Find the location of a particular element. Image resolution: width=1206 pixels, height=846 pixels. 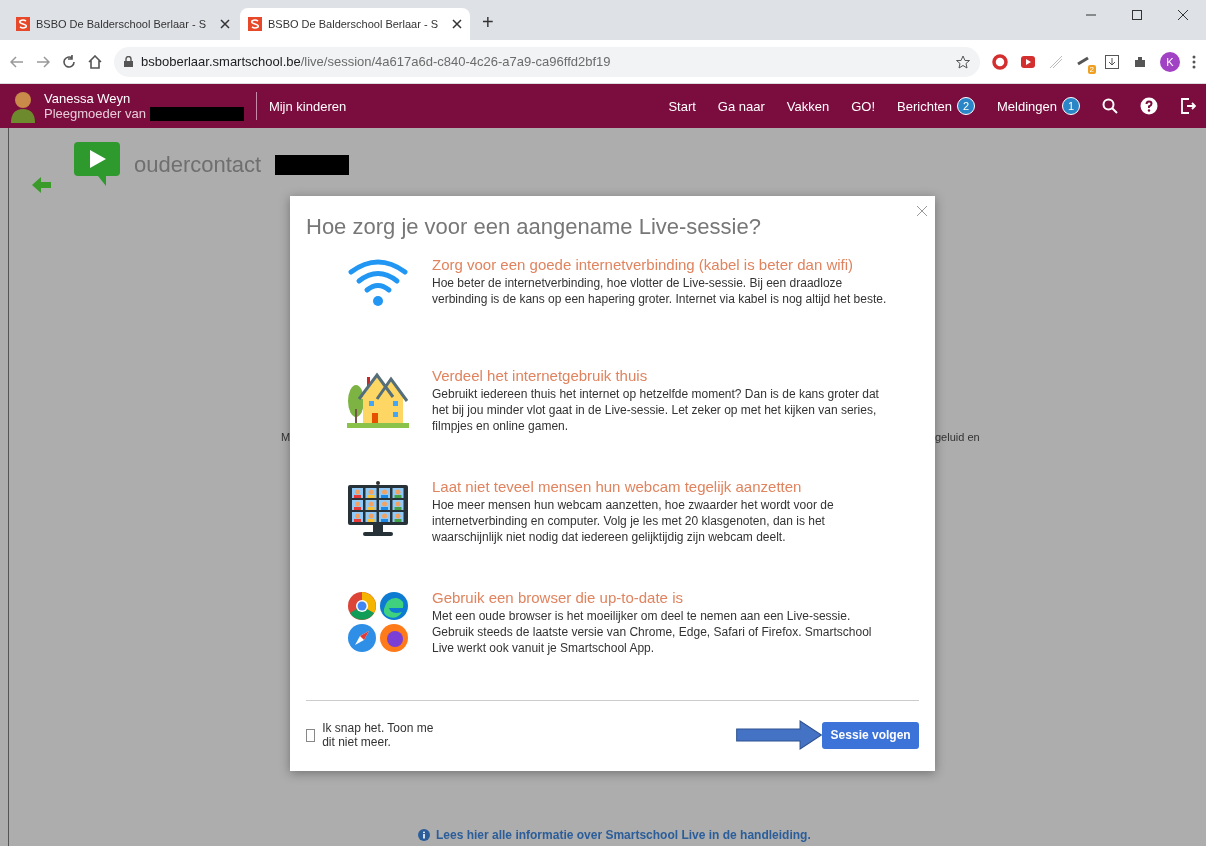

search-icon is located at coordinates (1110, 106).